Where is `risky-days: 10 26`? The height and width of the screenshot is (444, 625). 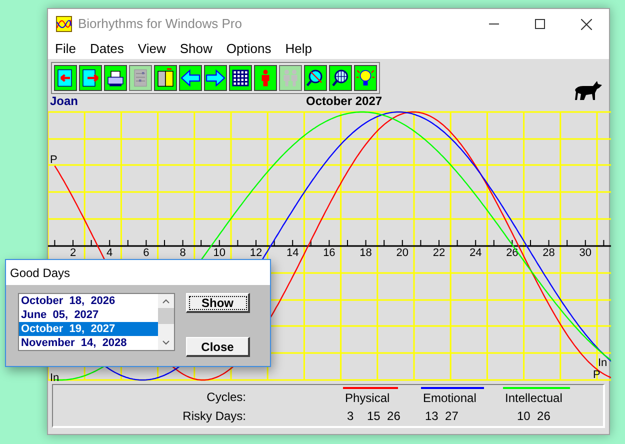 risky-days: 10 26 is located at coordinates (543, 416).